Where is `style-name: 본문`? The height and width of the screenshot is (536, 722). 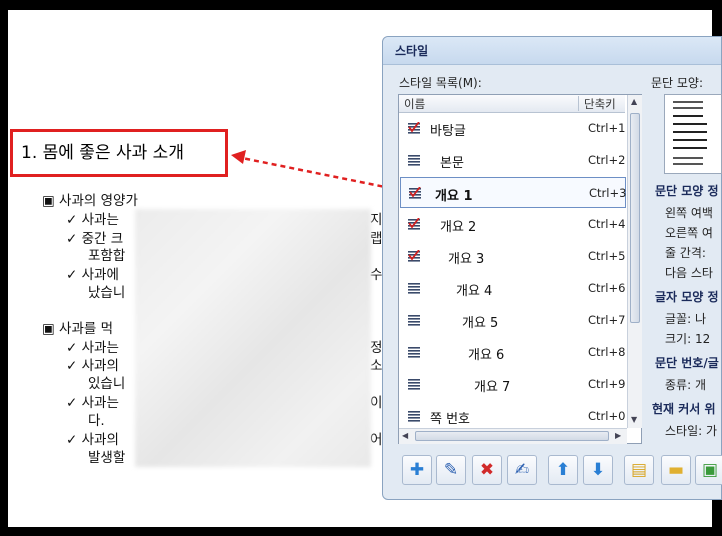 style-name: 본문 is located at coordinates (452, 163).